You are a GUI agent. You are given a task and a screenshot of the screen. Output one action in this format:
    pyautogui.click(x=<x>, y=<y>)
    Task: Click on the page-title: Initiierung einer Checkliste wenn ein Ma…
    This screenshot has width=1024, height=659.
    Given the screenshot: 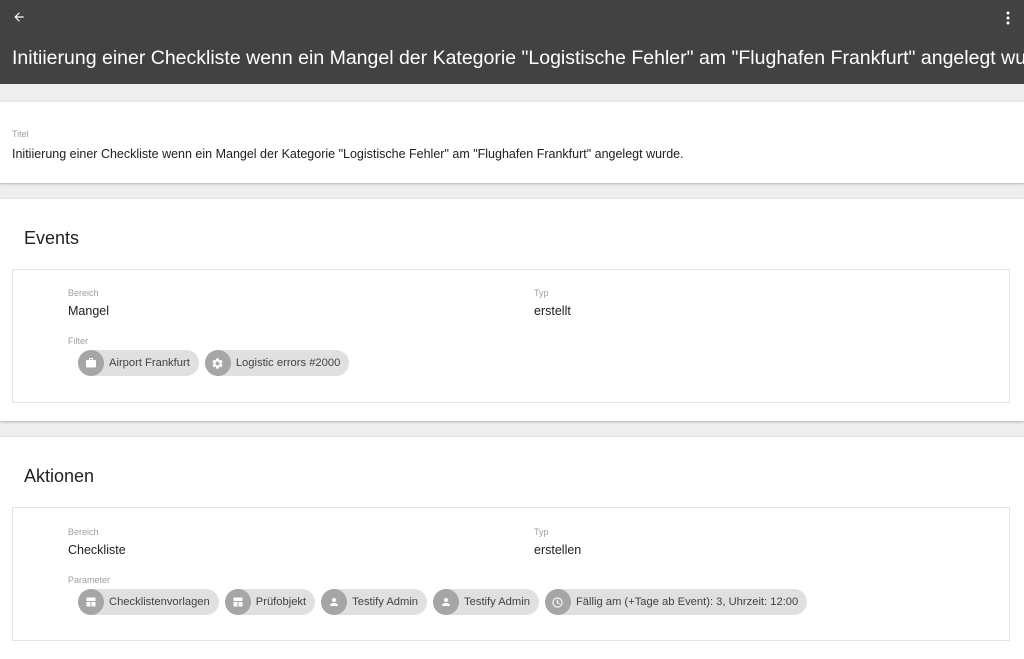 What is the action you would take?
    pyautogui.click(x=518, y=58)
    